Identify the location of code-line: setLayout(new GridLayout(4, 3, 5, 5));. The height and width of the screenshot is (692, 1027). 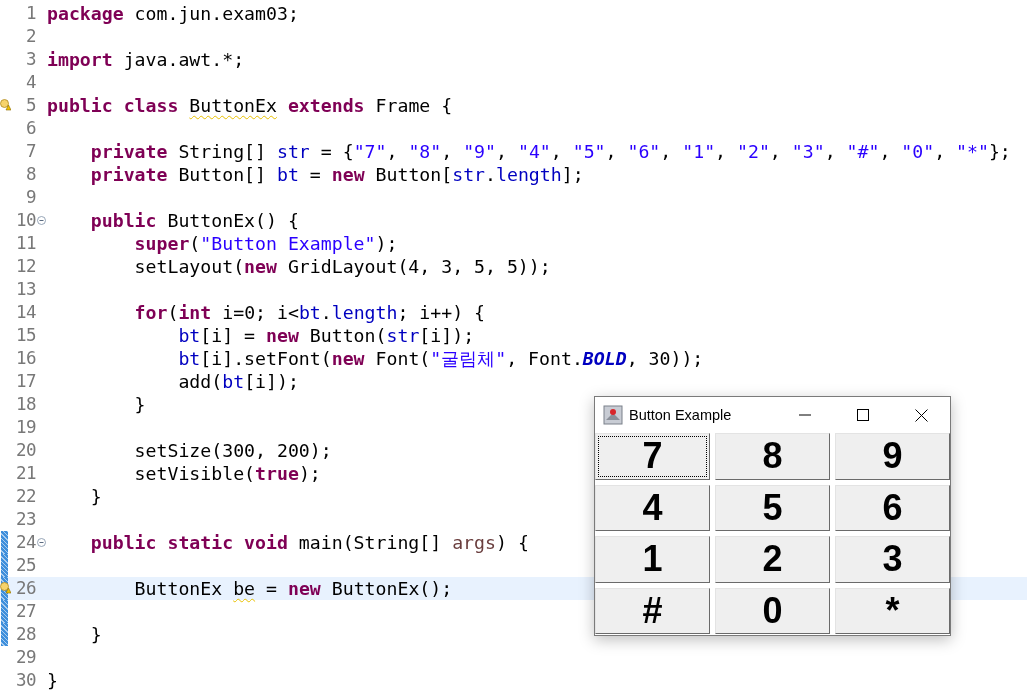
(342, 266).